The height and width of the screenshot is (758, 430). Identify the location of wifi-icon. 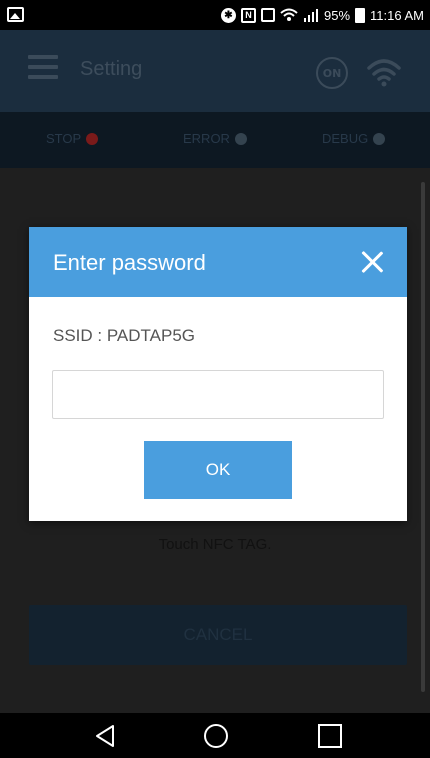
(384, 74).